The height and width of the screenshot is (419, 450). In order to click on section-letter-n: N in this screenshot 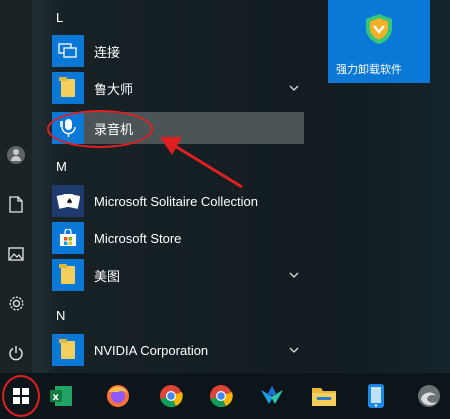, I will do `click(60, 315)`.